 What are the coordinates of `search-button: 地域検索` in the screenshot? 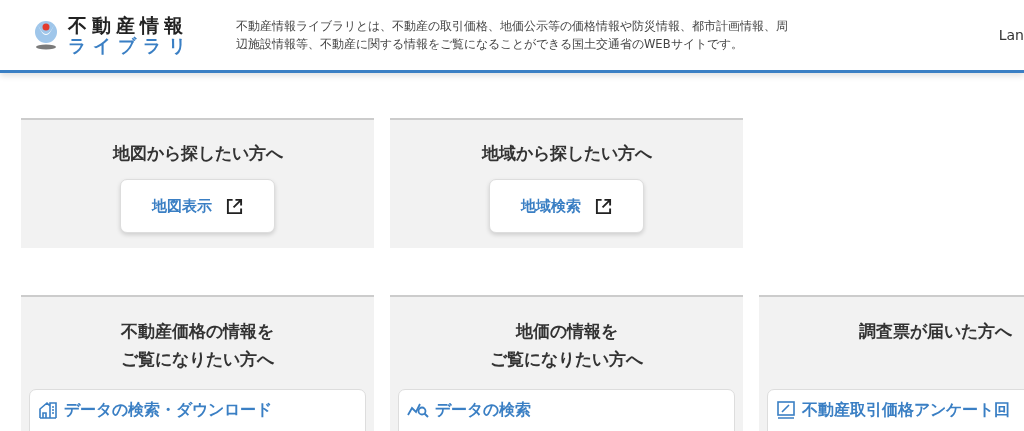 It's located at (566, 206).